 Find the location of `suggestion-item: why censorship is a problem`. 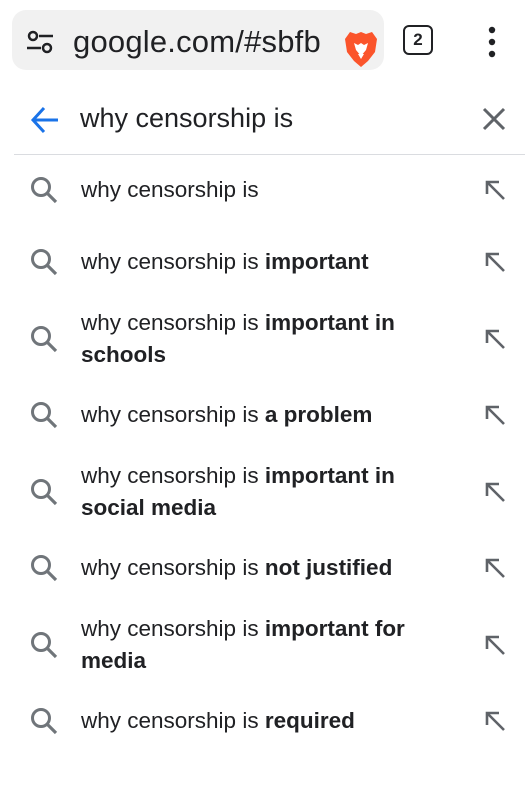

suggestion-item: why censorship is a problem is located at coordinates (262, 415).